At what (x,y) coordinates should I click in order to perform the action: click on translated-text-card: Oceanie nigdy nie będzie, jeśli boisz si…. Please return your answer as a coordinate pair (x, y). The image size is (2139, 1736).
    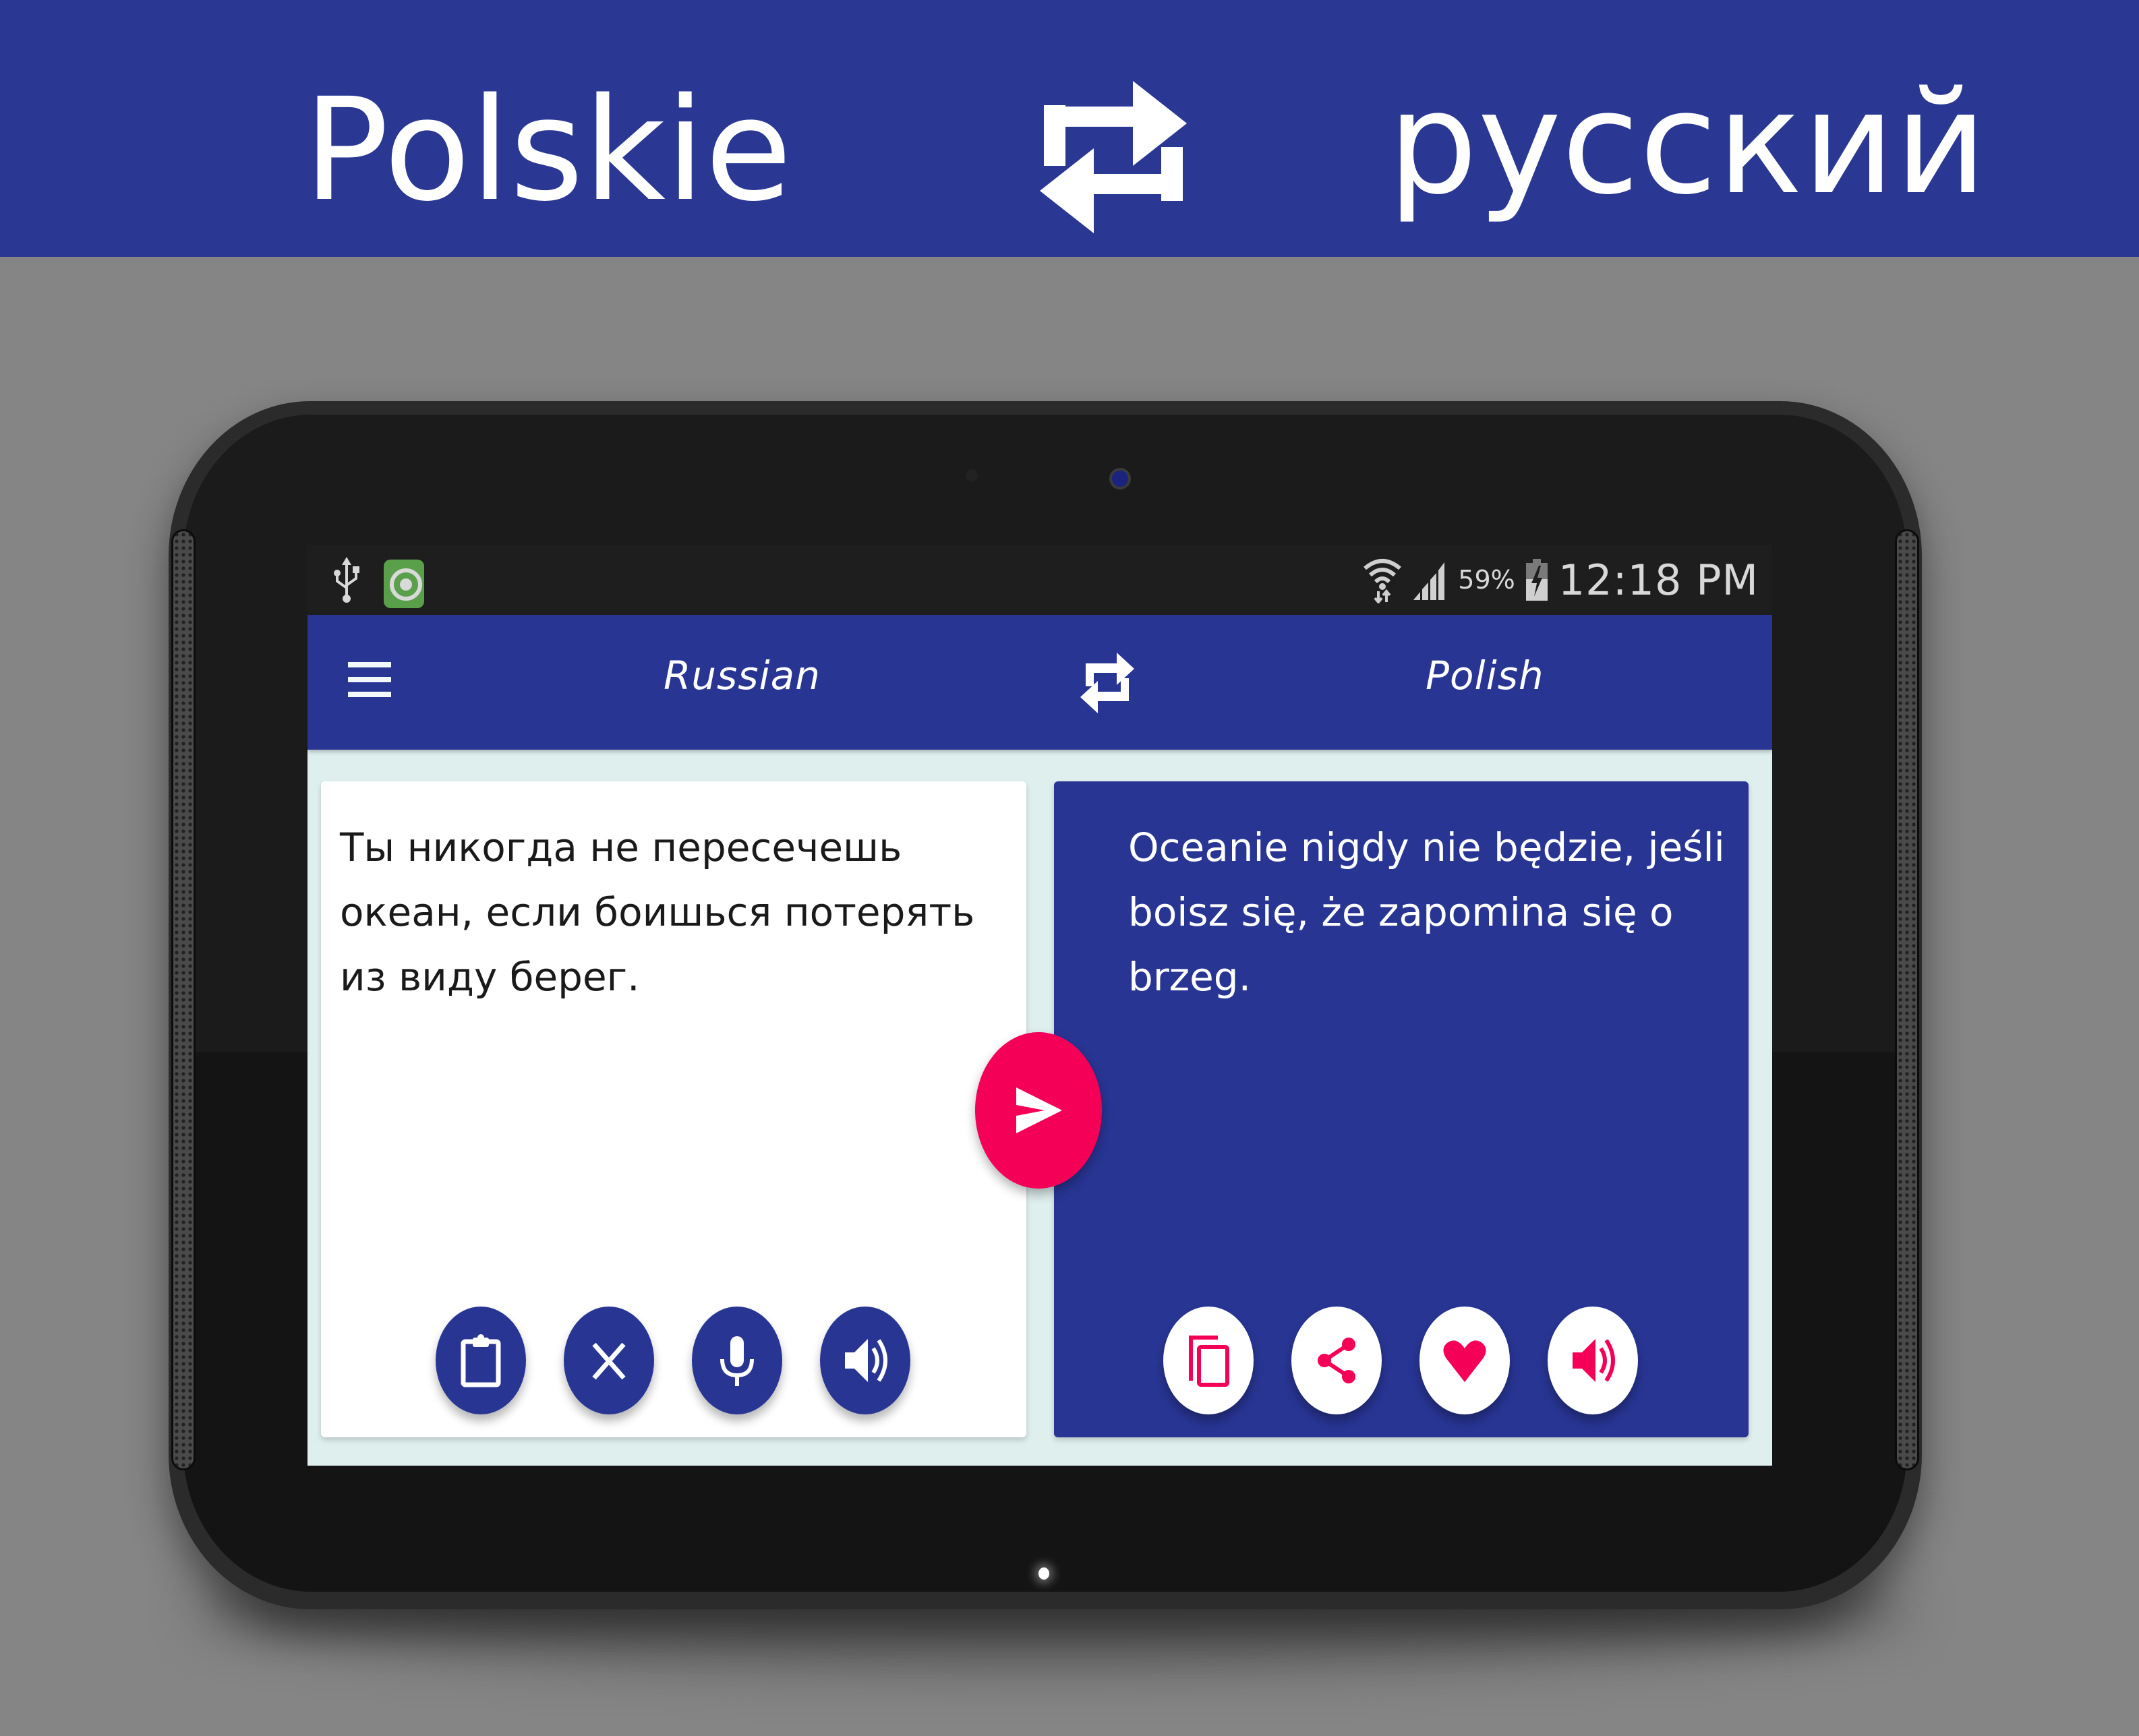
    Looking at the image, I should click on (1401, 1109).